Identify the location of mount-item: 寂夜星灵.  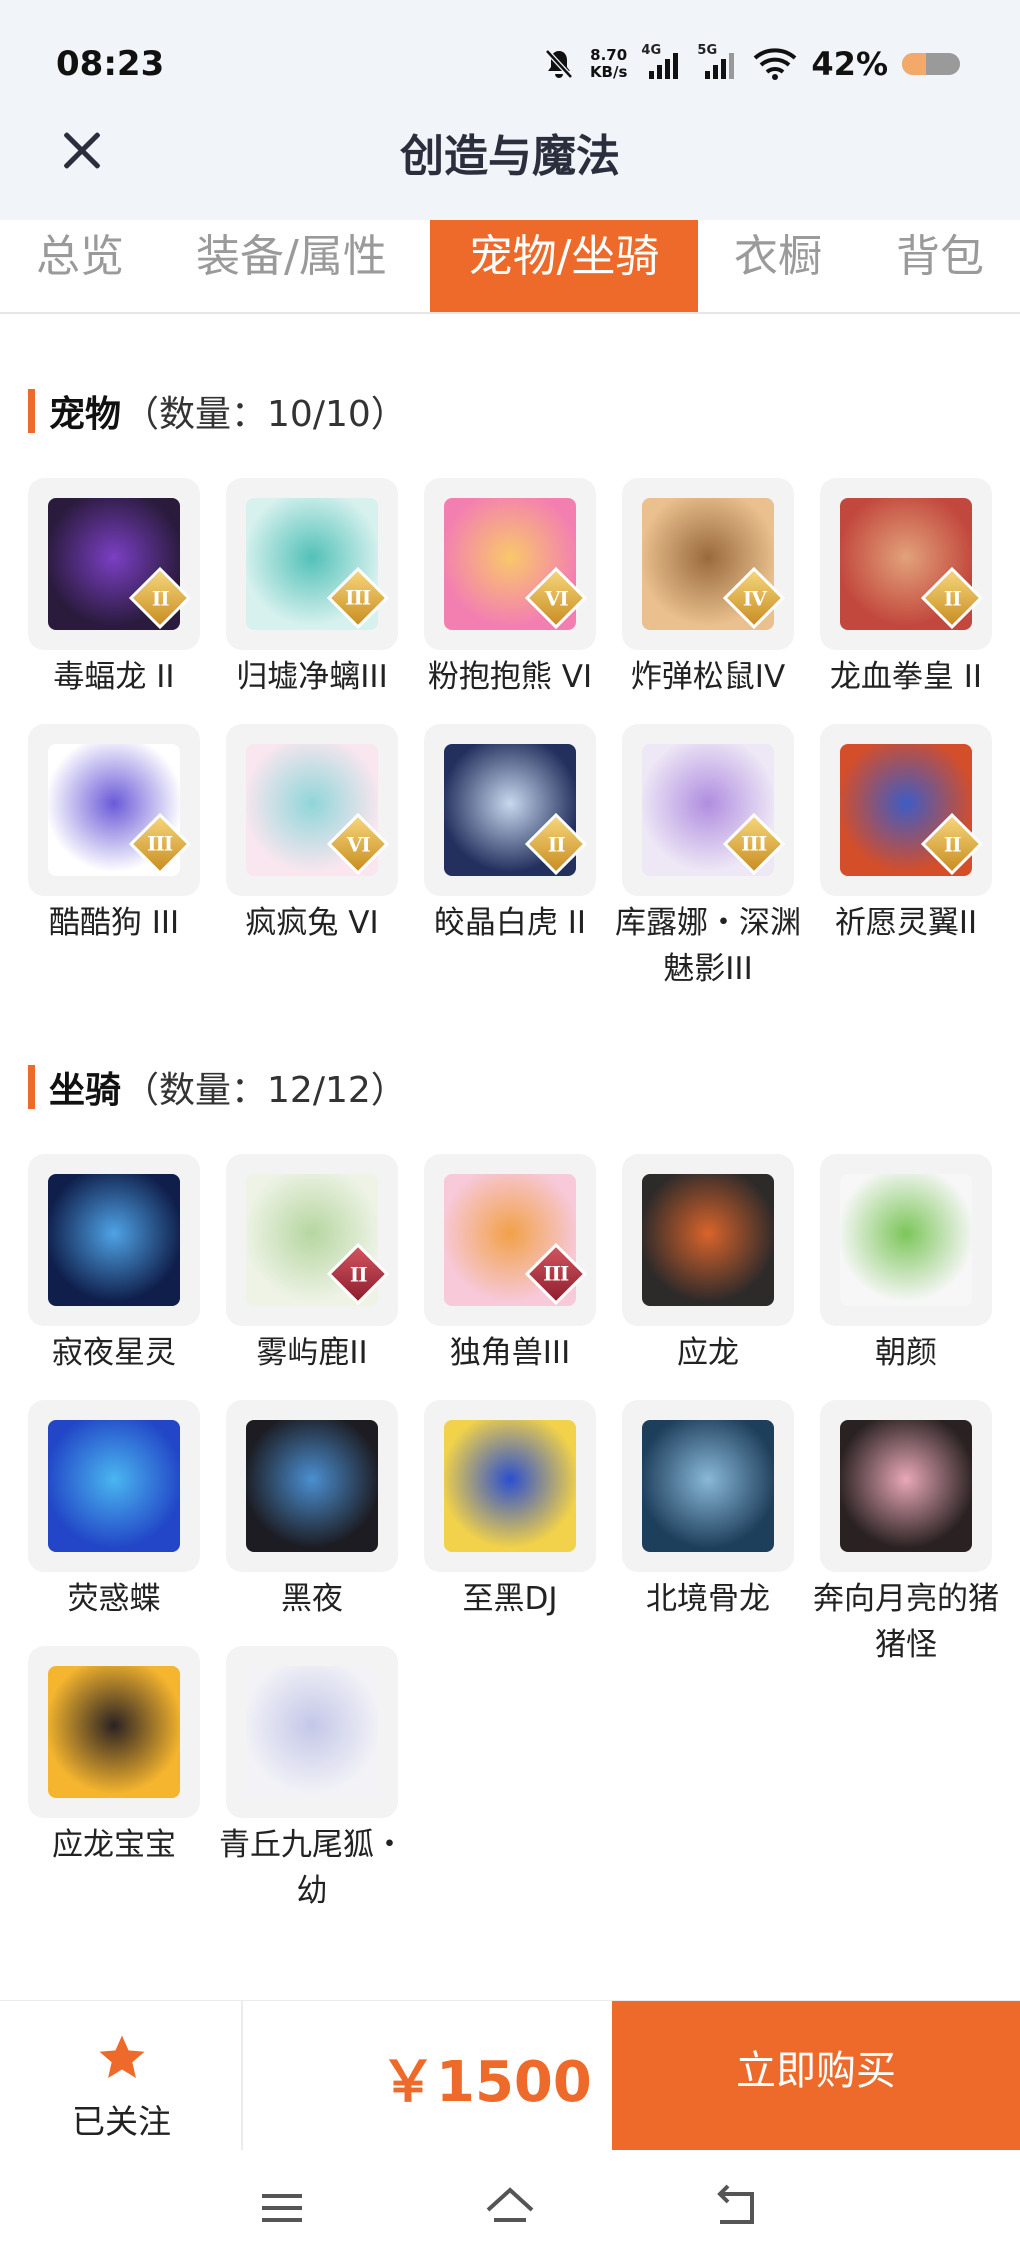
(114, 1265).